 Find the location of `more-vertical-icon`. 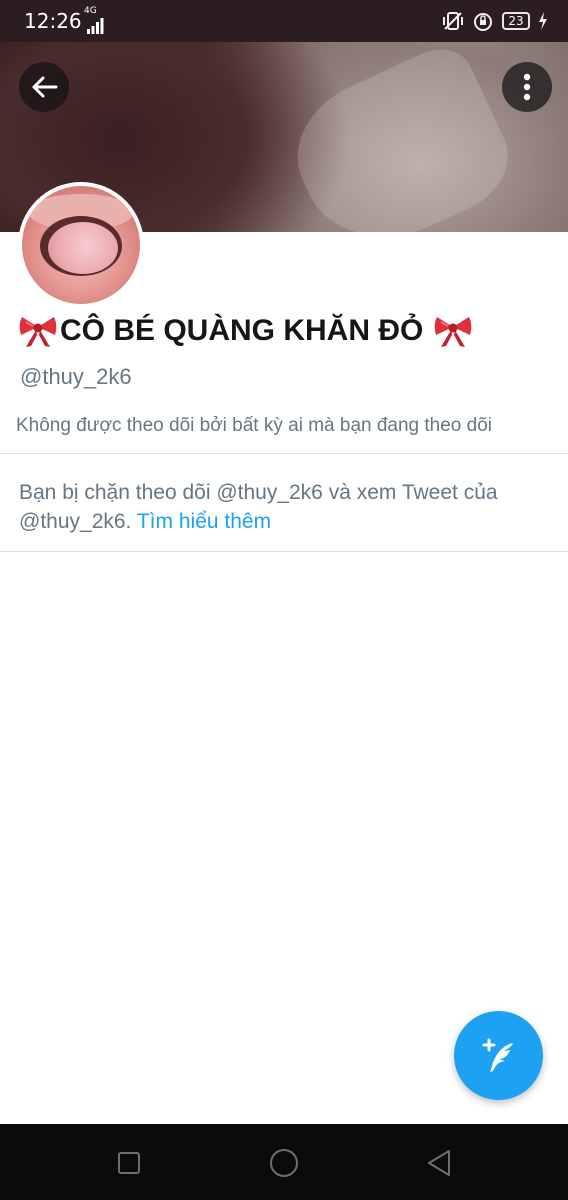

more-vertical-icon is located at coordinates (527, 87).